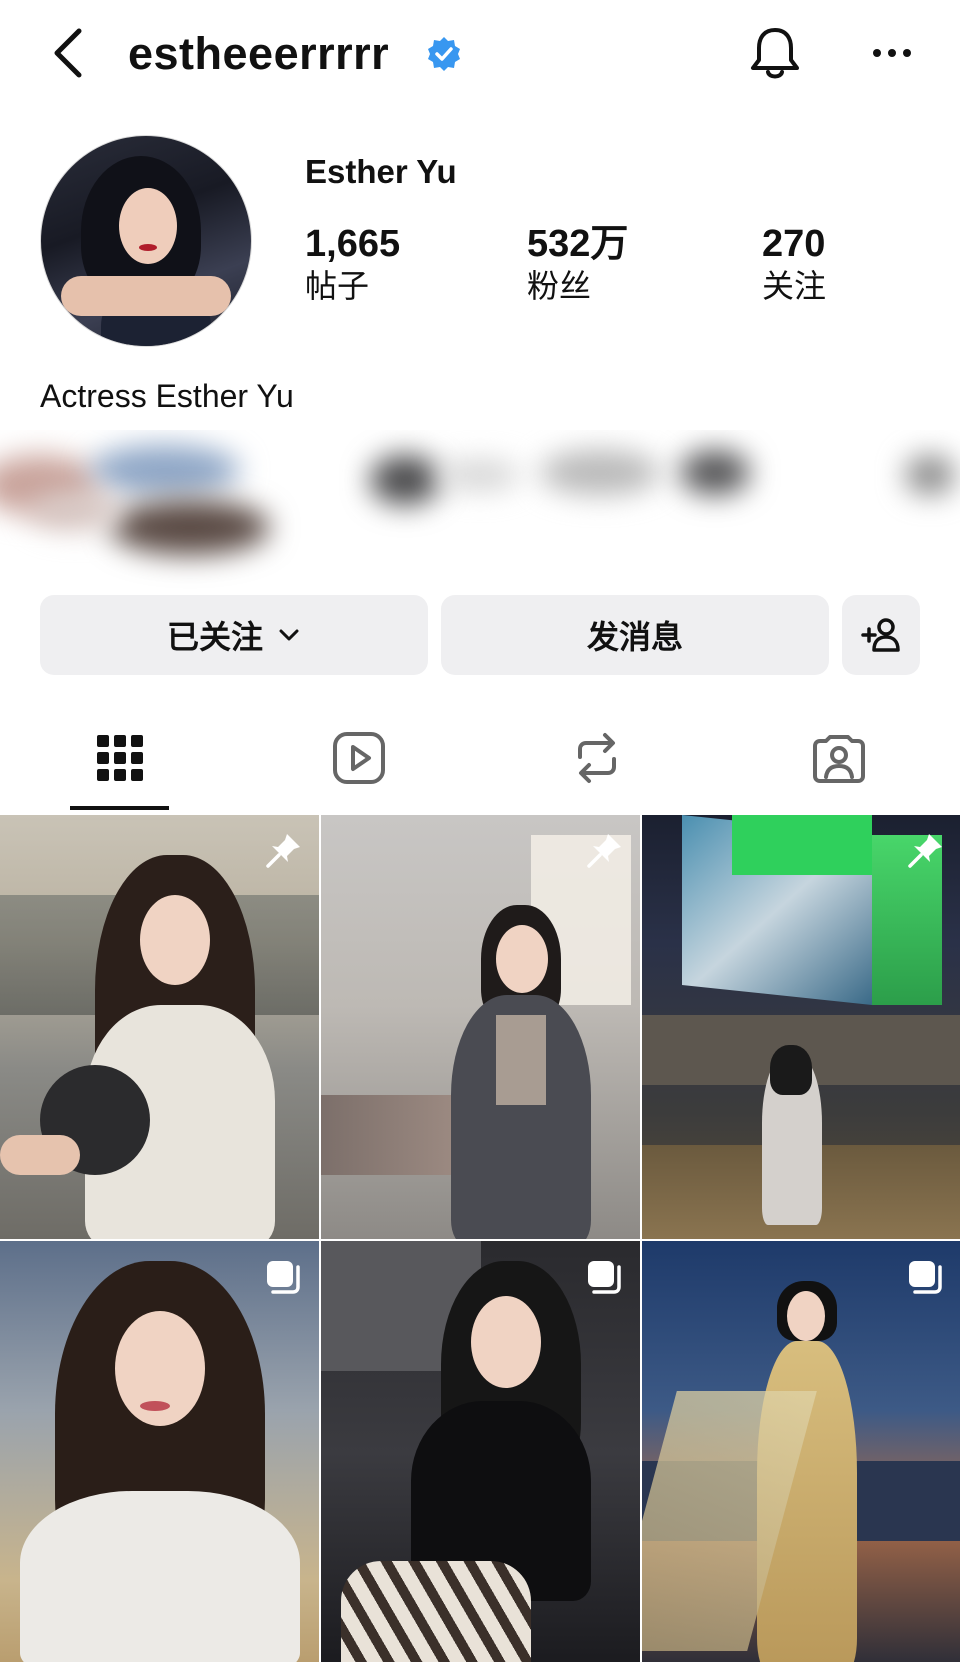 The image size is (960, 1662). What do you see at coordinates (559, 286) in the screenshot?
I see `stat-label: 粉丝` at bounding box center [559, 286].